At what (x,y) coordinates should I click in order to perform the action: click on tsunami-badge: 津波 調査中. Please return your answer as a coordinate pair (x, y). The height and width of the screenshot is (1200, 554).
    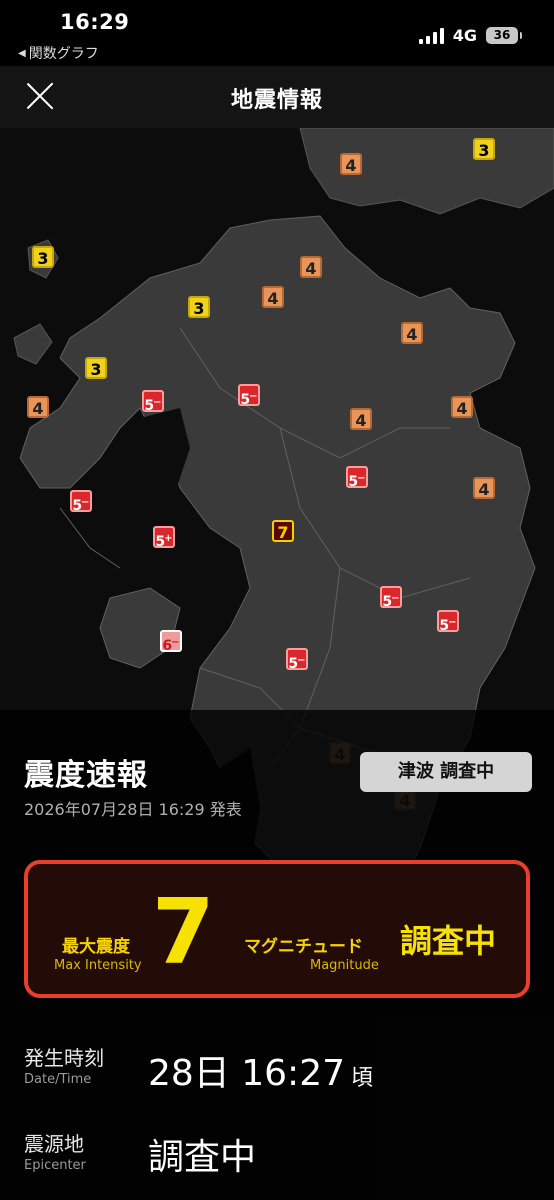
    Looking at the image, I should click on (446, 772).